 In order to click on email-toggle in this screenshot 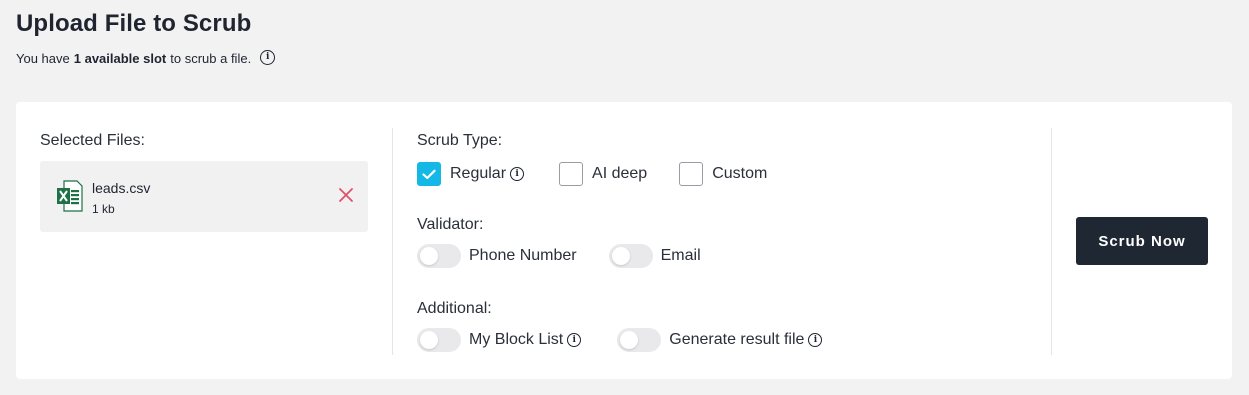, I will do `click(630, 256)`.